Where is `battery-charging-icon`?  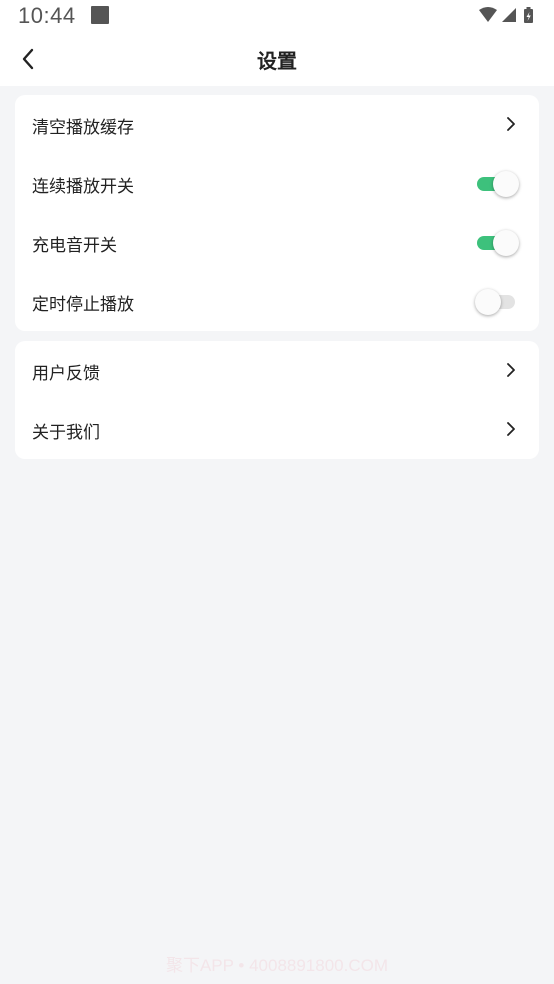 battery-charging-icon is located at coordinates (528, 15).